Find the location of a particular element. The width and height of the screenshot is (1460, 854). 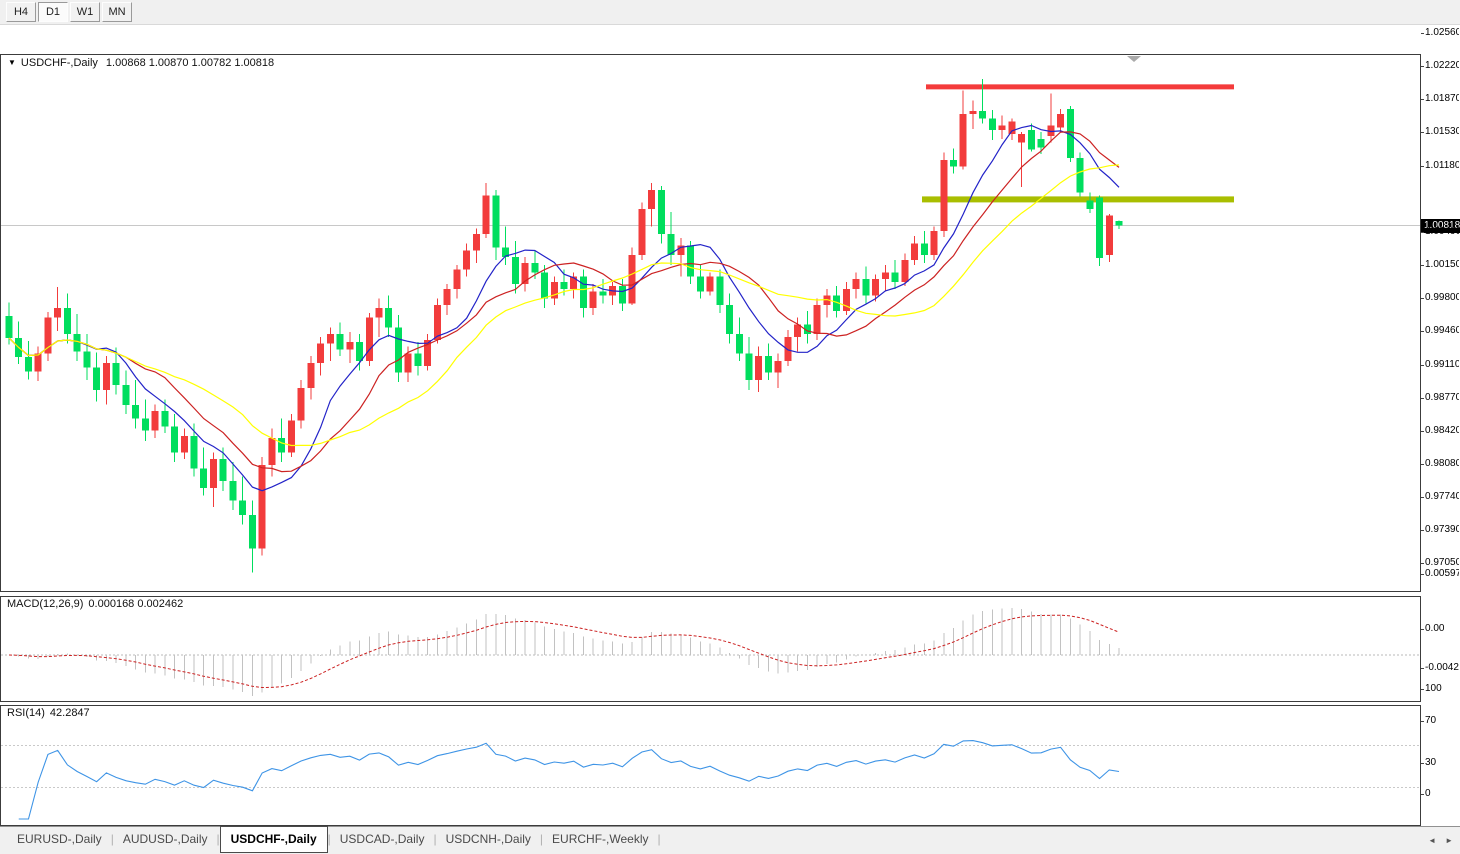

symbol-label: USDCHF-,Daily is located at coordinates (59, 63).